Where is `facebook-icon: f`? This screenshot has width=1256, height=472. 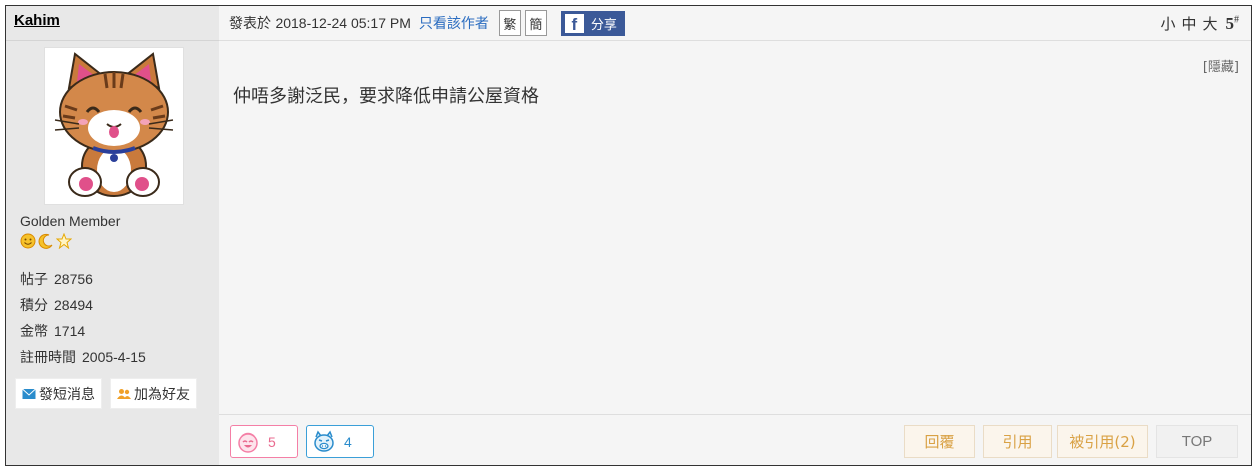 facebook-icon: f is located at coordinates (574, 23).